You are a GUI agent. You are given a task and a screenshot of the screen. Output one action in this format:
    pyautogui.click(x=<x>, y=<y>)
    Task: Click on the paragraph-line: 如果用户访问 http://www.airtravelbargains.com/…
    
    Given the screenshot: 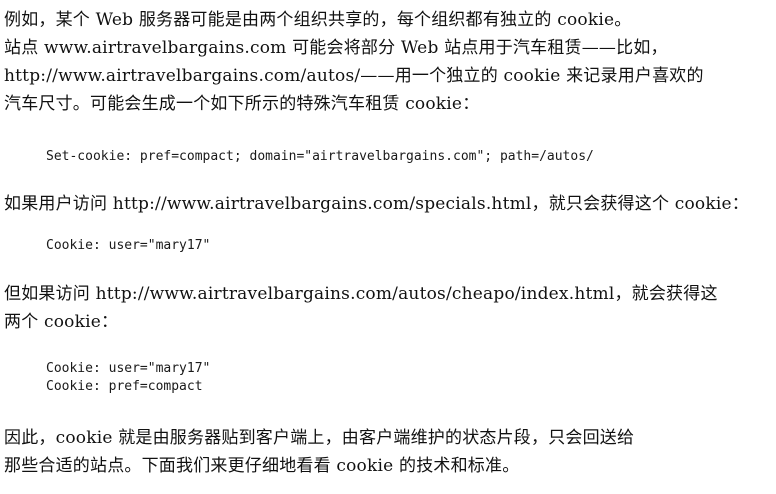 What is the action you would take?
    pyautogui.click(x=376, y=204)
    